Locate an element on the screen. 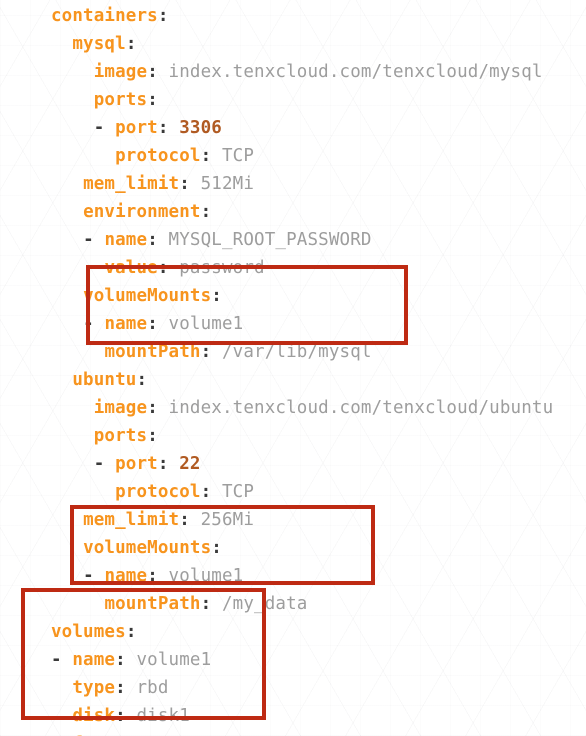 Image resolution: width=586 pixels, height=736 pixels. yaml-value: 256Mi is located at coordinates (222, 520).